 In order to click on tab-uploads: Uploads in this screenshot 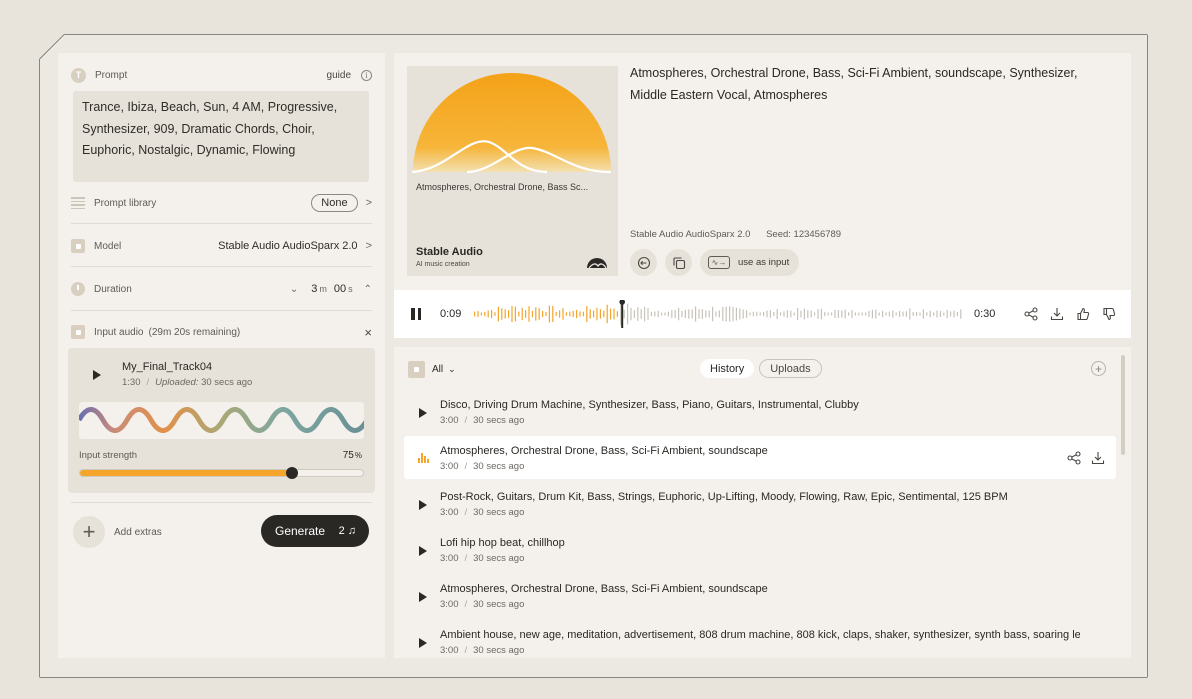, I will do `click(790, 368)`.